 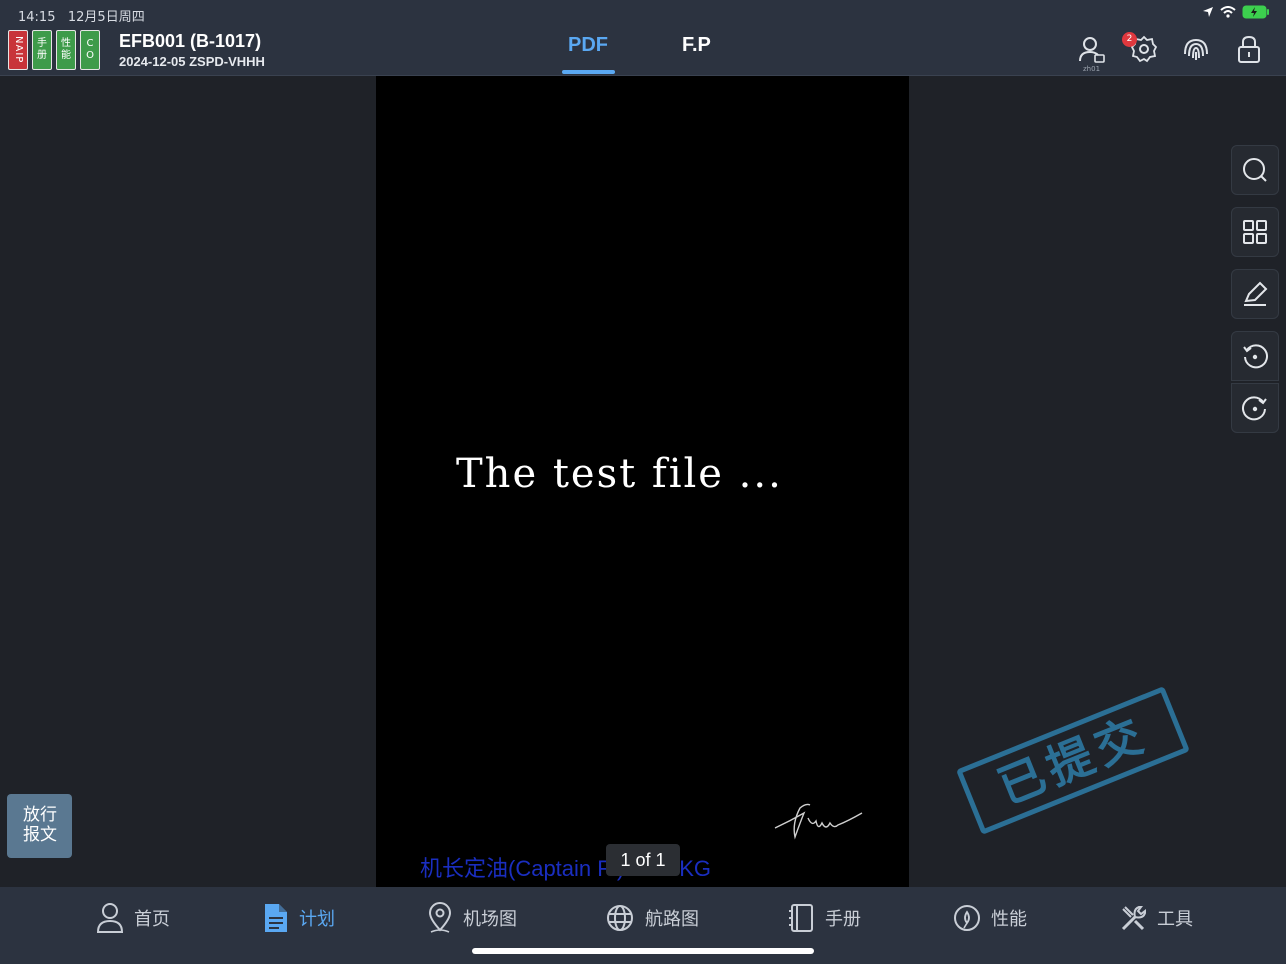 What do you see at coordinates (588, 45) in the screenshot?
I see `tab-pdf: PDF` at bounding box center [588, 45].